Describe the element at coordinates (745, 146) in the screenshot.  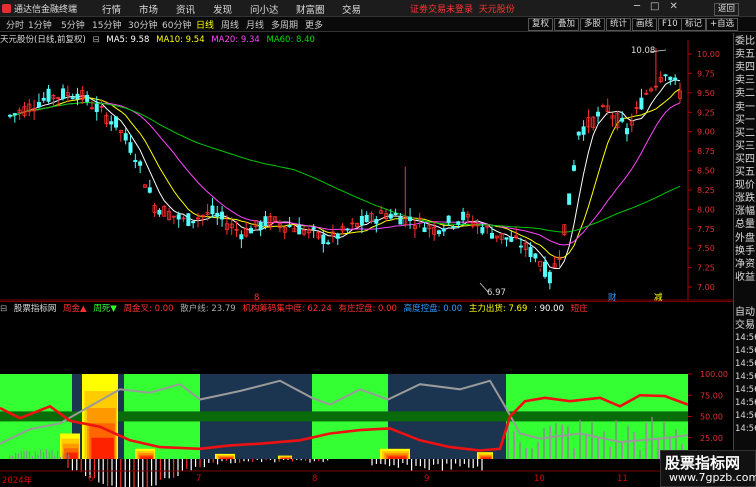
I see `side-label-8: 买三` at that location.